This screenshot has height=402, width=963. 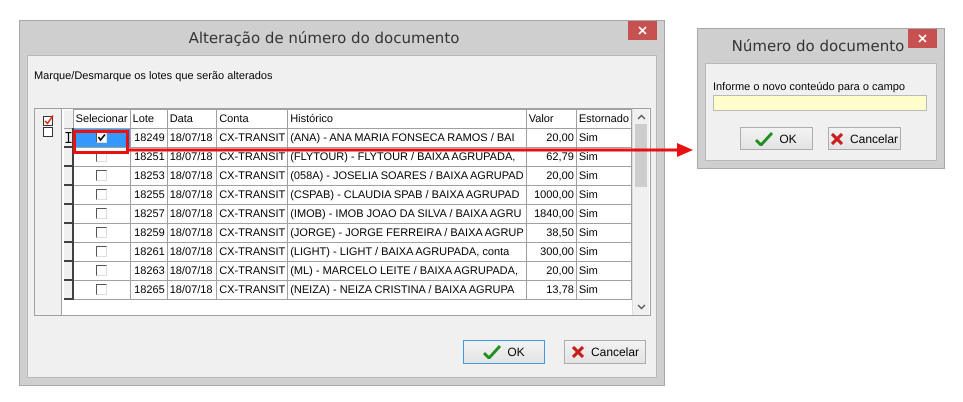 What do you see at coordinates (154, 76) in the screenshot?
I see `instruction-text: Marque/Desmarque os lotes que serão alterados` at bounding box center [154, 76].